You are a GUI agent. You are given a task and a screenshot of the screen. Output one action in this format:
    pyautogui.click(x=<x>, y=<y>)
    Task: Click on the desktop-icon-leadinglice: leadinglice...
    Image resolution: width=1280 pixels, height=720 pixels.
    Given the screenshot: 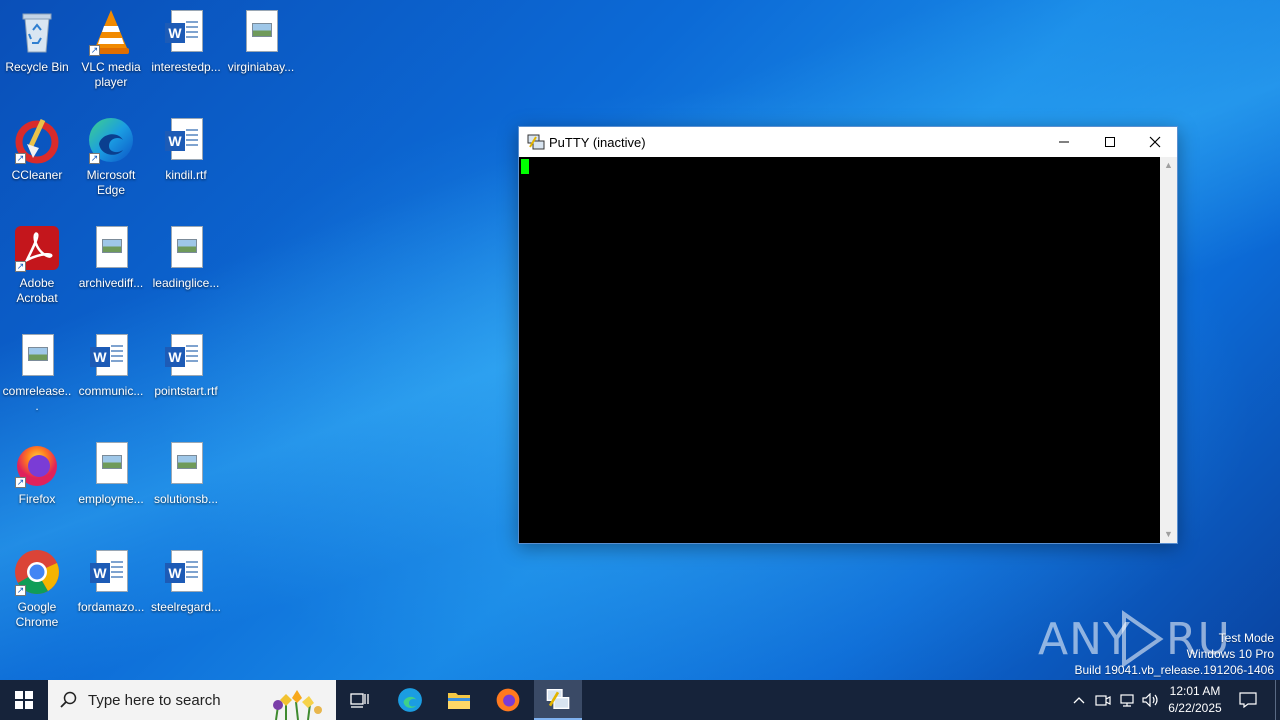 What is the action you would take?
    pyautogui.click(x=186, y=257)
    